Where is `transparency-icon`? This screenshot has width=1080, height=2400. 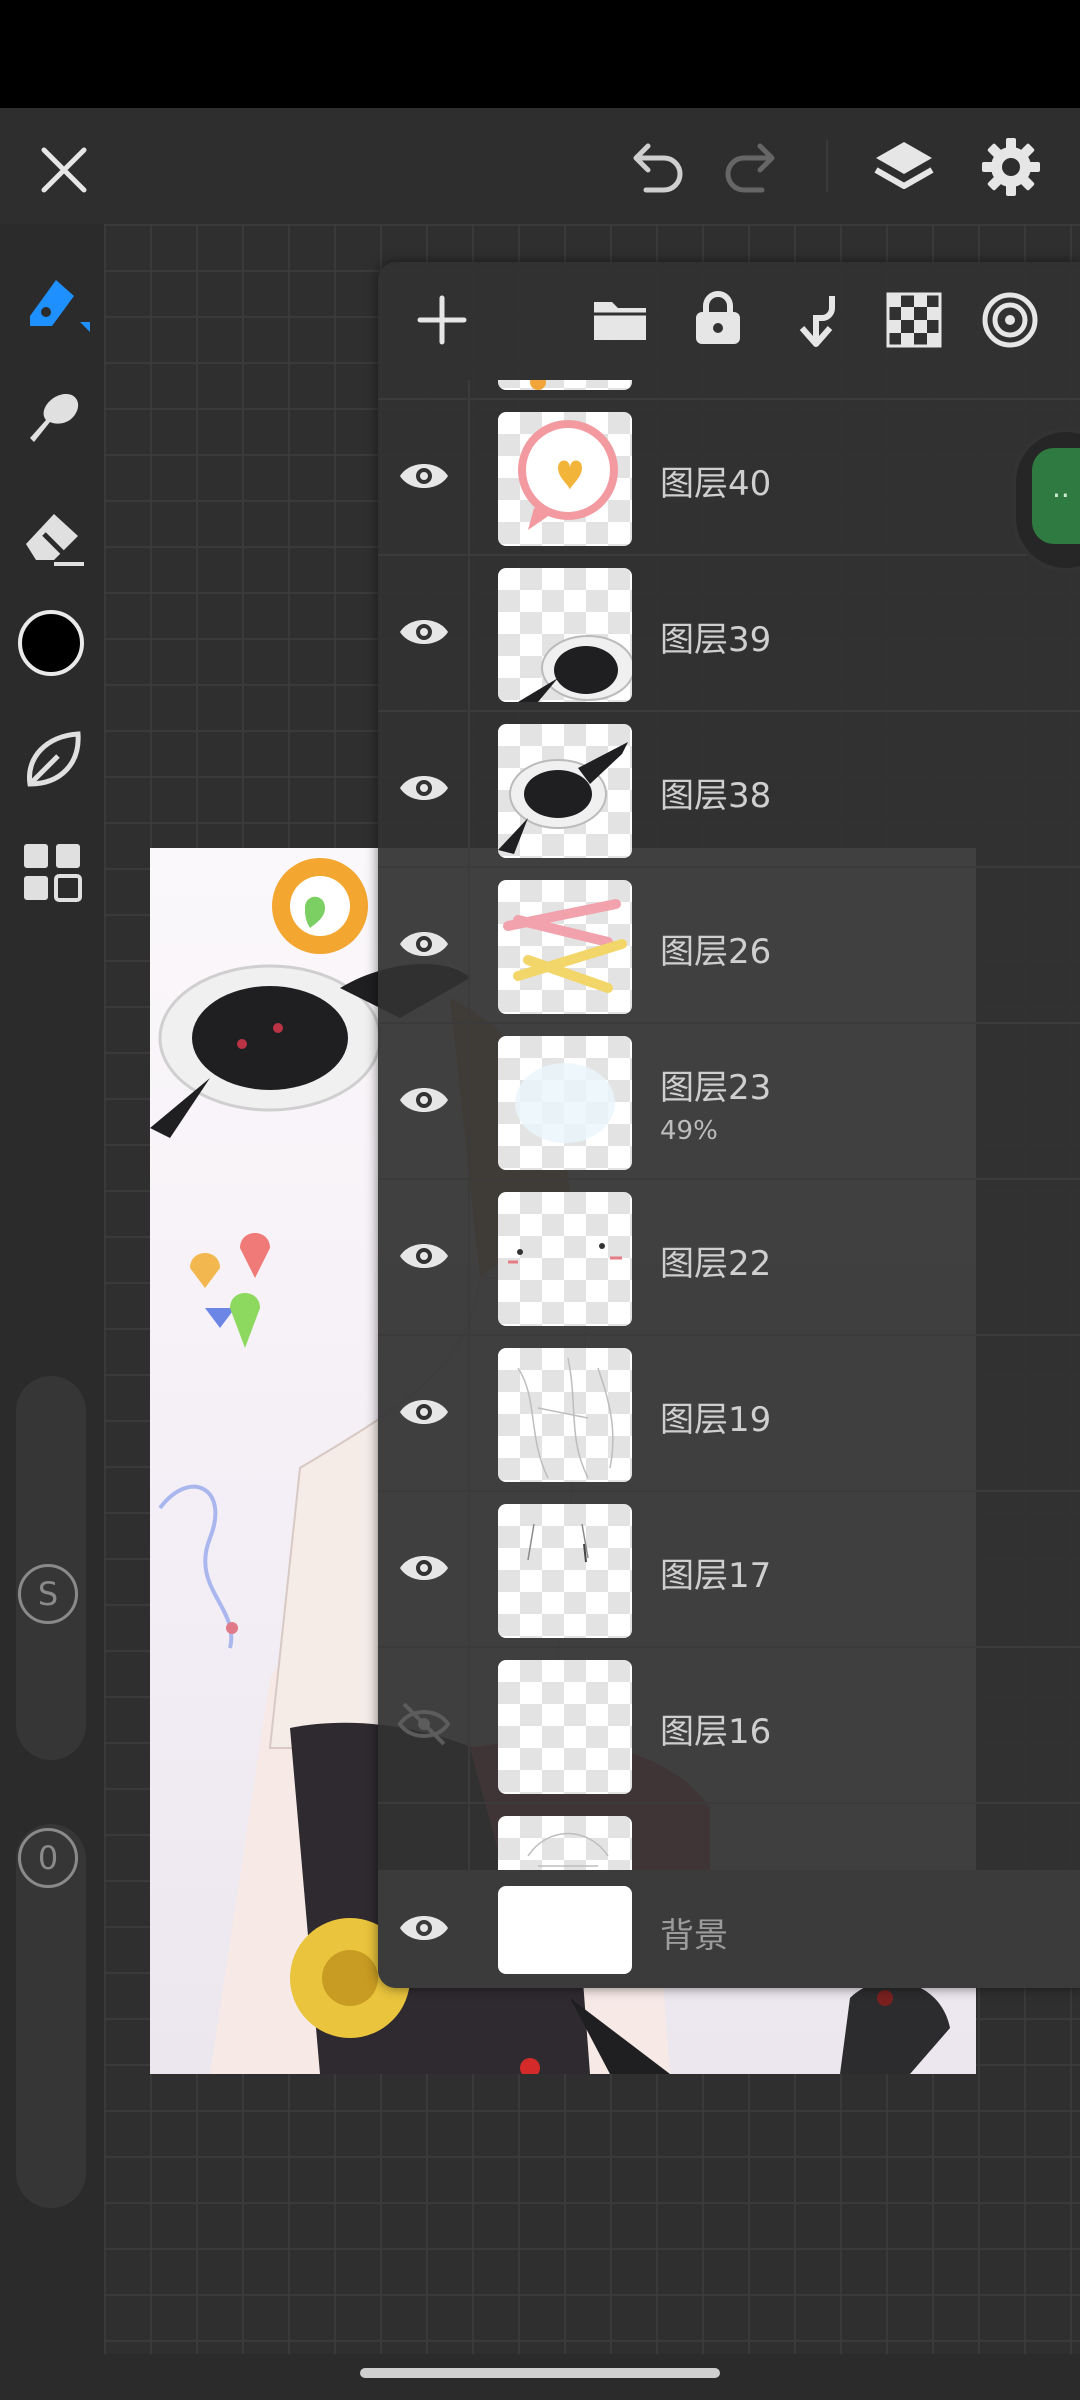
transparency-icon is located at coordinates (914, 320).